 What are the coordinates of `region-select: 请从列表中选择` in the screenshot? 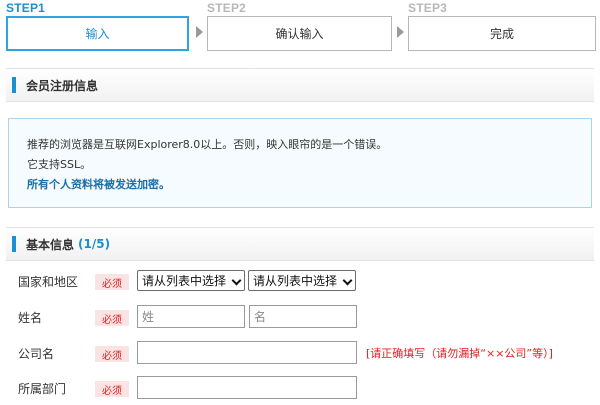 It's located at (302, 280).